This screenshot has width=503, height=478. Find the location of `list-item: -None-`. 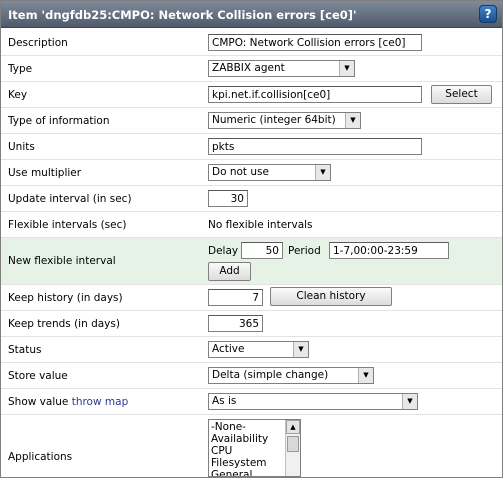

list-item: -None- is located at coordinates (239, 427).